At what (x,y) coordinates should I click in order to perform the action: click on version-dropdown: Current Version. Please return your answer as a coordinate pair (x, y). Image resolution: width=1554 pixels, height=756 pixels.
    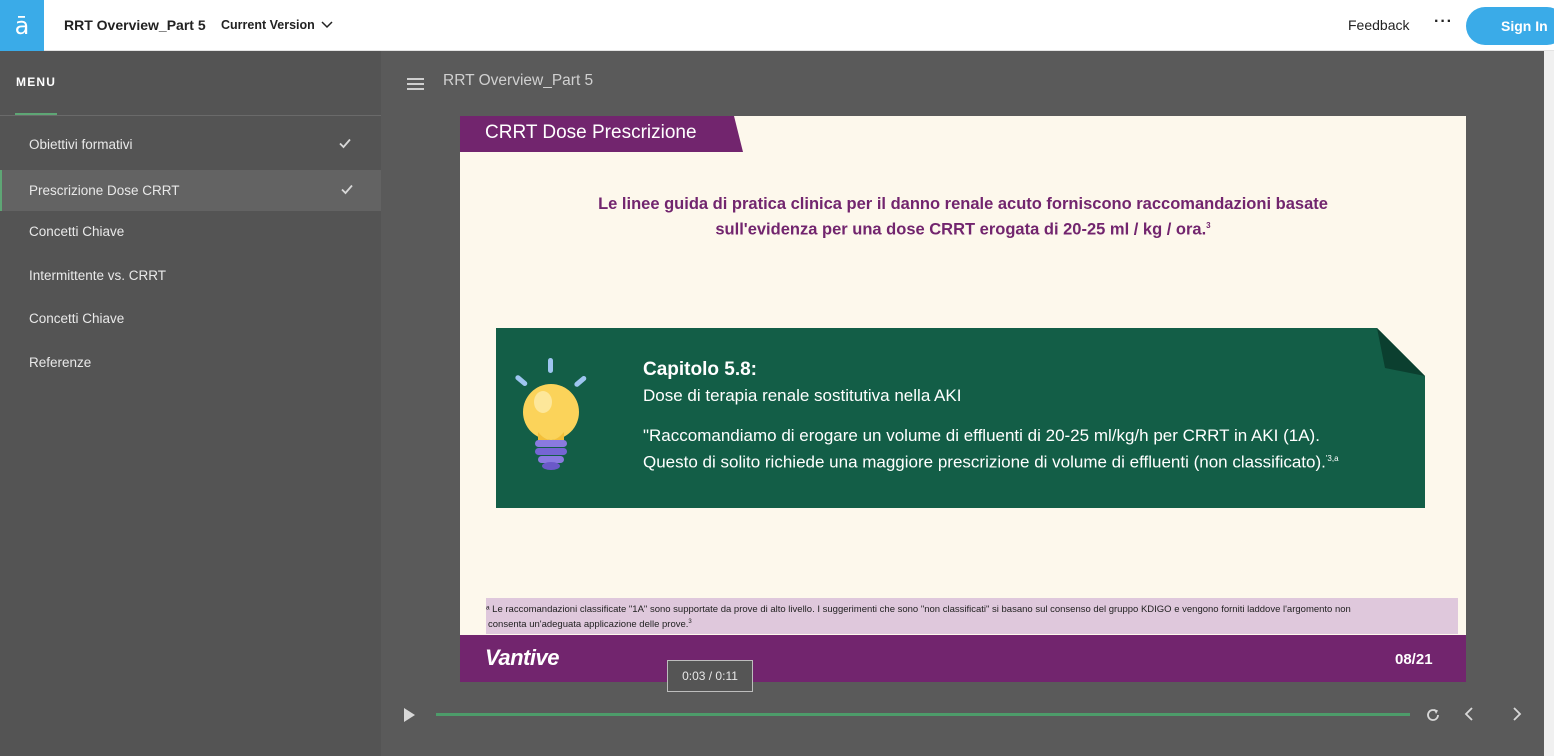
    Looking at the image, I should click on (277, 25).